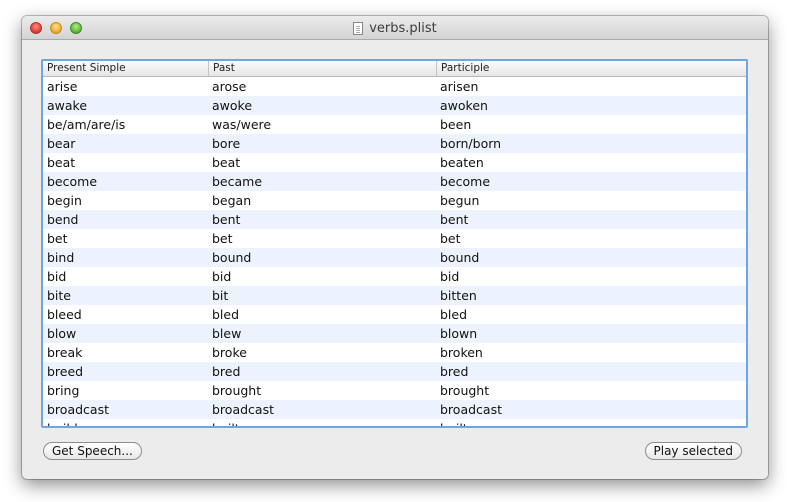 The image size is (787, 502). I want to click on cell-present-simple: bend, so click(63, 219).